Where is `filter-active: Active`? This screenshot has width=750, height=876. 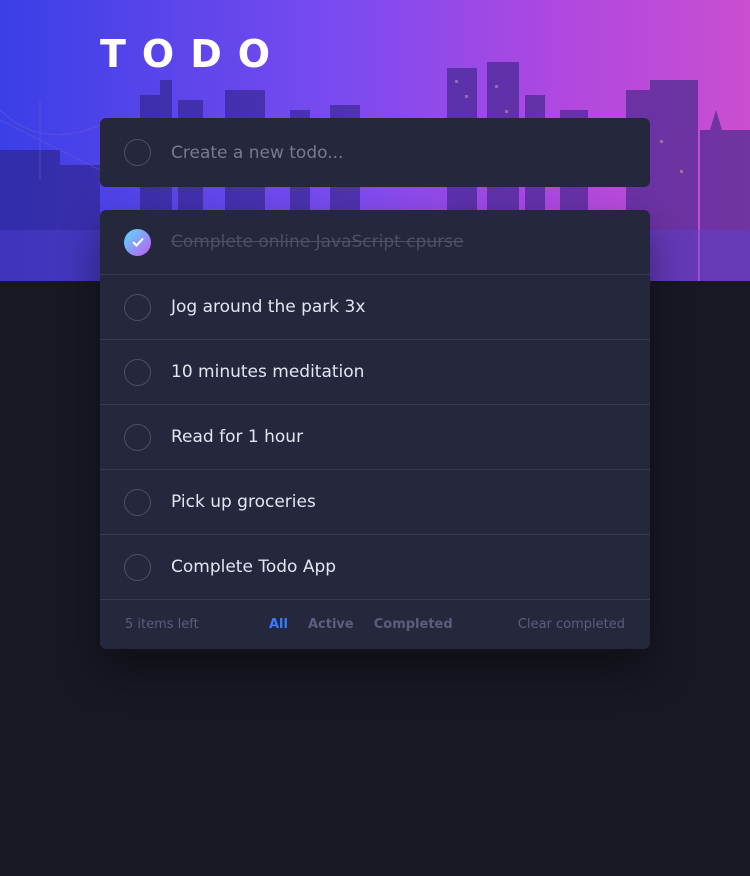
filter-active: Active is located at coordinates (331, 624).